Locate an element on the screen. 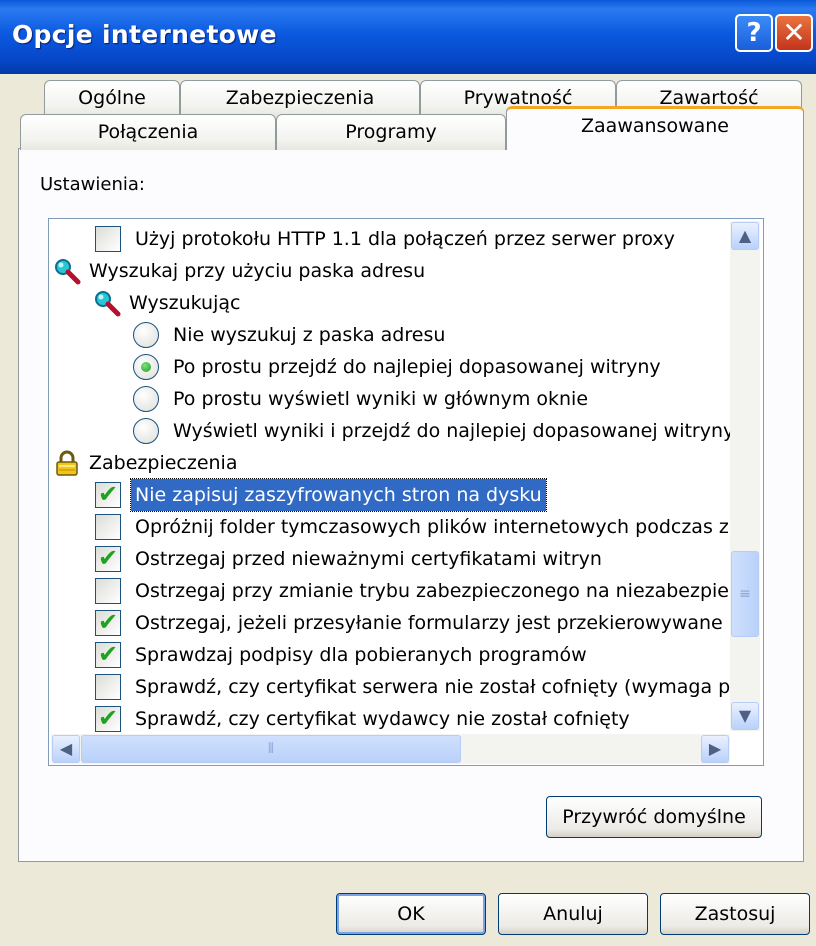  restore-defaults-button: Przywróć domyślne is located at coordinates (654, 817).